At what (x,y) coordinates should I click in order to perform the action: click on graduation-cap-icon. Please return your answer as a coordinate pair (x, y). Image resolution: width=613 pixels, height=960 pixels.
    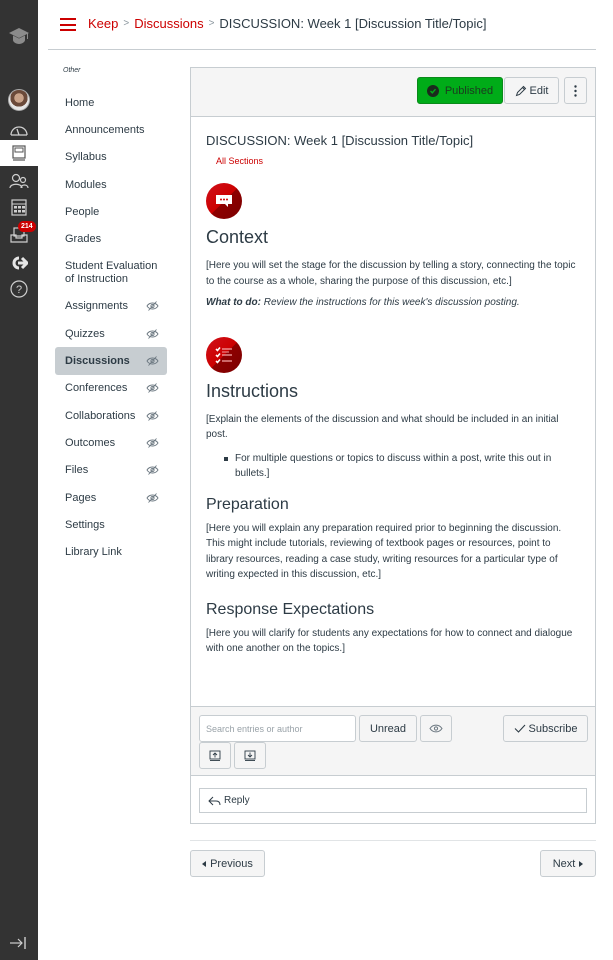
    Looking at the image, I should click on (19, 36).